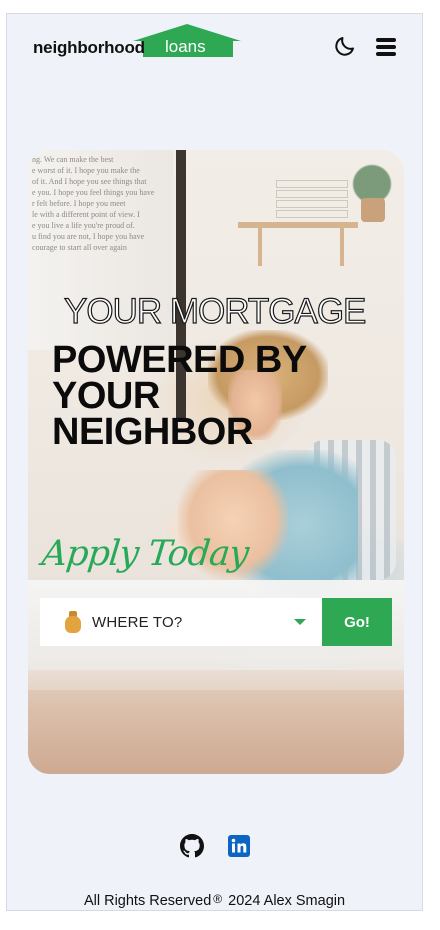 Image resolution: width=440 pixels, height=930 pixels. What do you see at coordinates (215, 846) in the screenshot?
I see `social-links` at bounding box center [215, 846].